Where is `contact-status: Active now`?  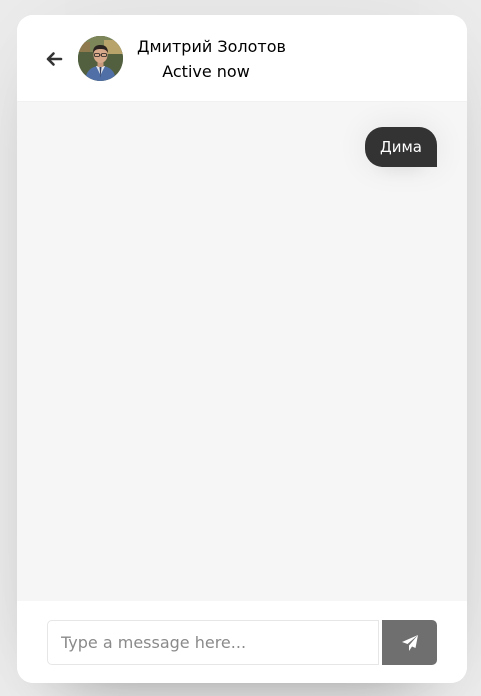
contact-status: Active now is located at coordinates (206, 71).